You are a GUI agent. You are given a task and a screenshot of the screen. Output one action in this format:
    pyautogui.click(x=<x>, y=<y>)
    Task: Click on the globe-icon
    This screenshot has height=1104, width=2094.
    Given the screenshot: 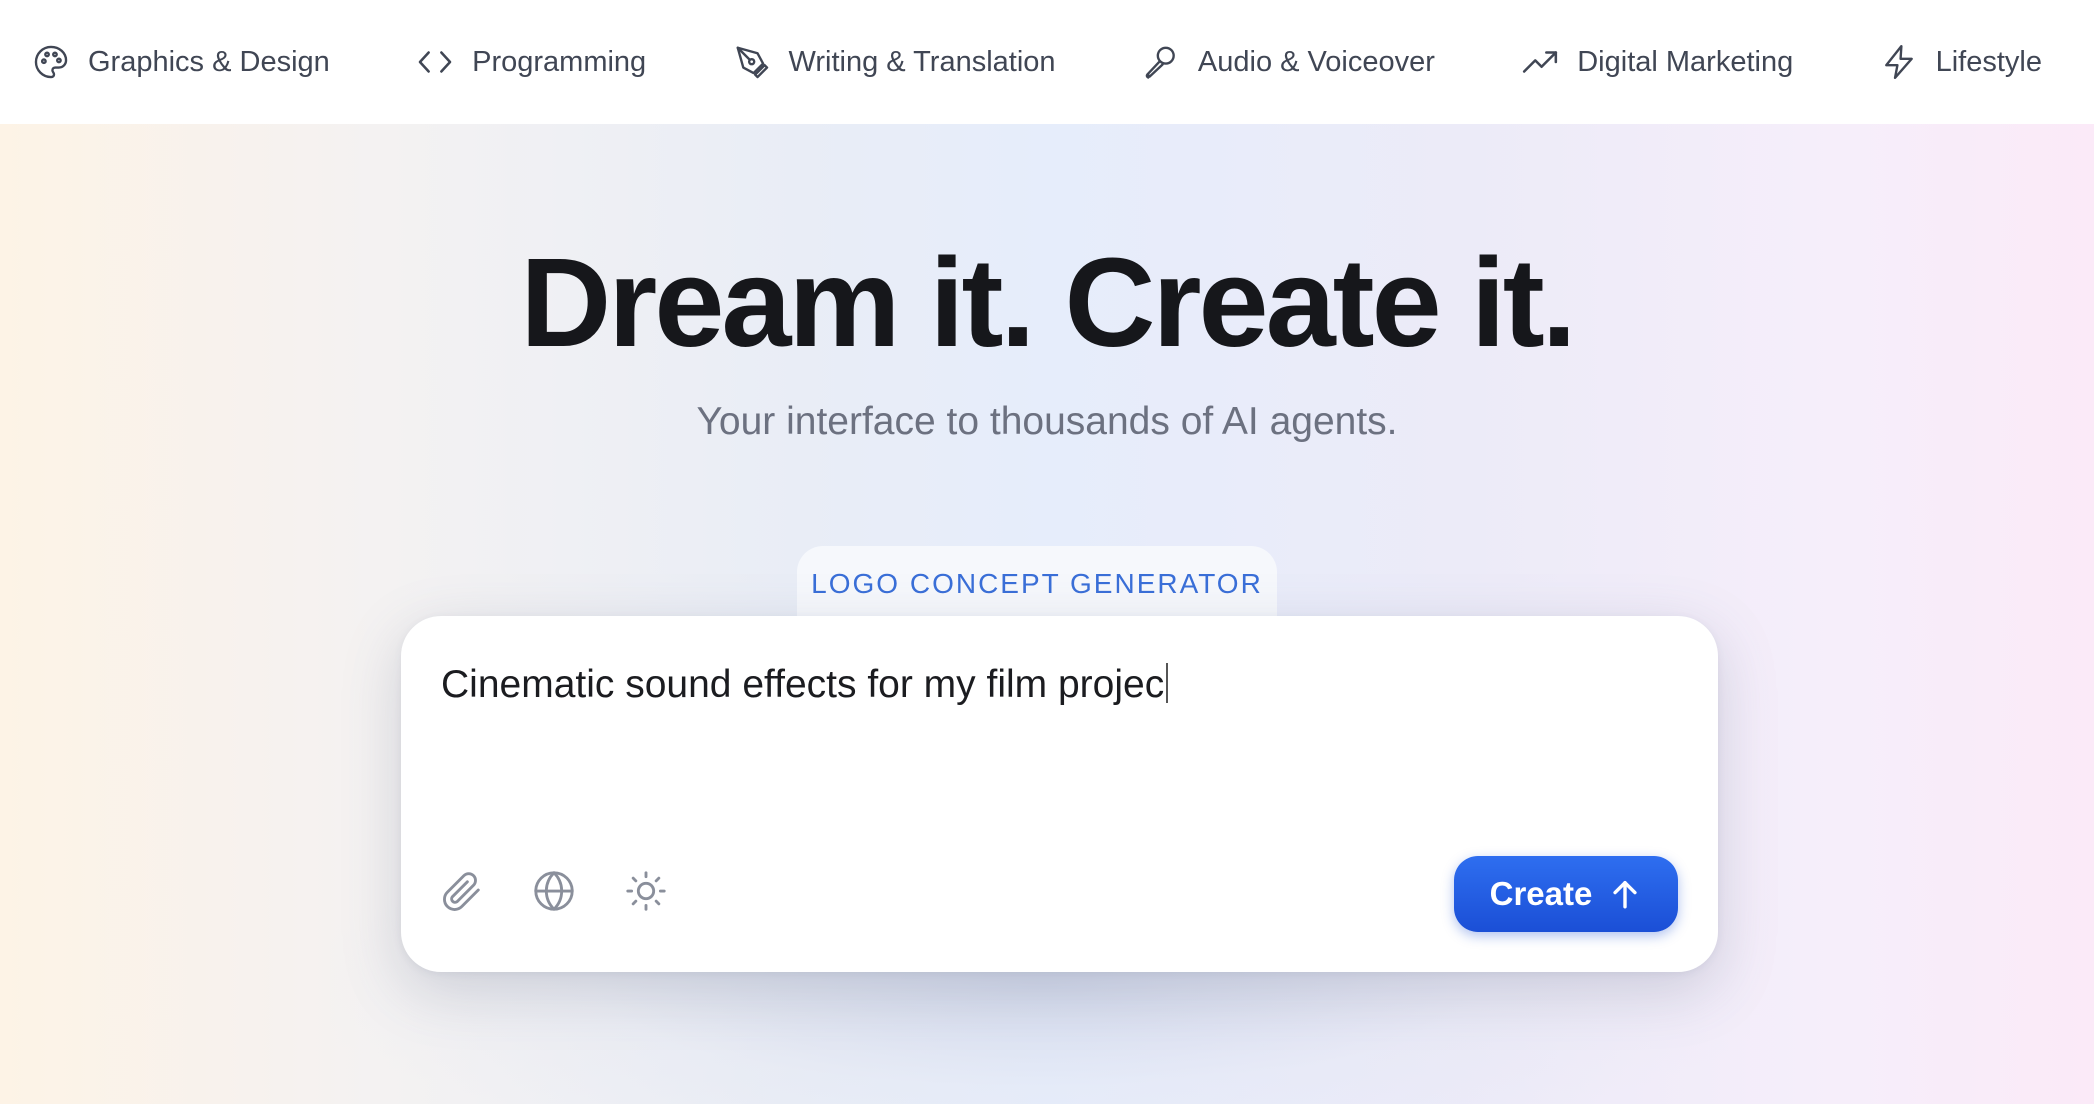 What is the action you would take?
    pyautogui.click(x=554, y=891)
    